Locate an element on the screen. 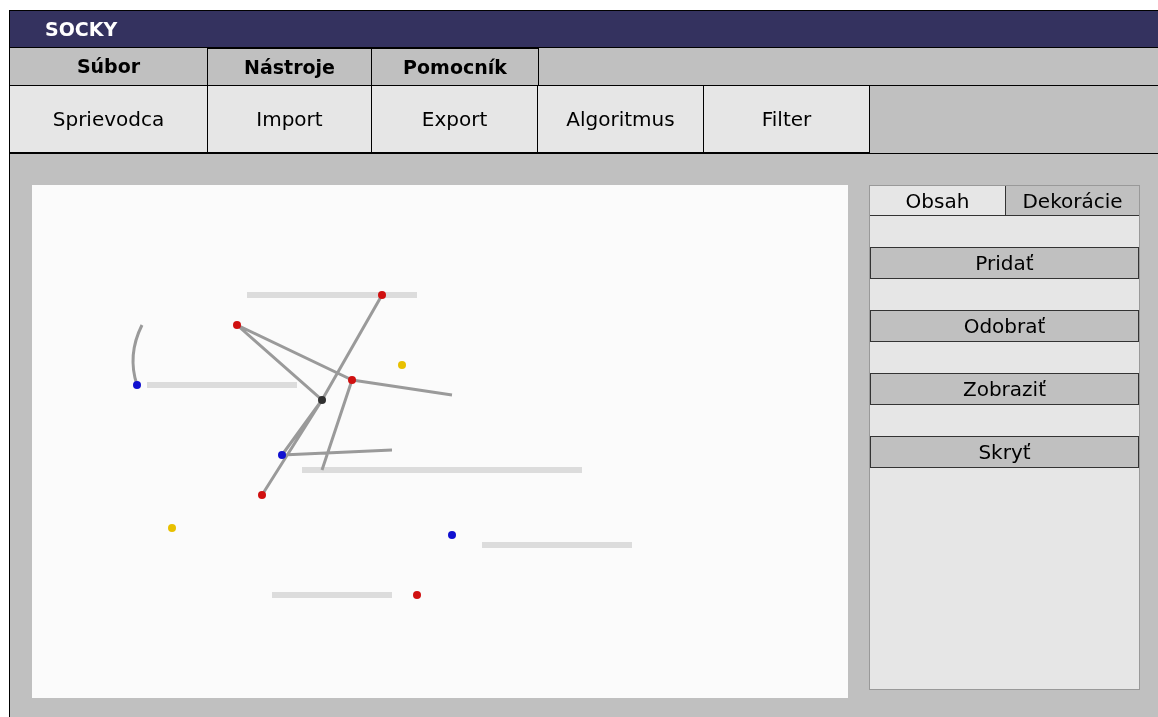  panel-button: Skryť is located at coordinates (1004, 452).